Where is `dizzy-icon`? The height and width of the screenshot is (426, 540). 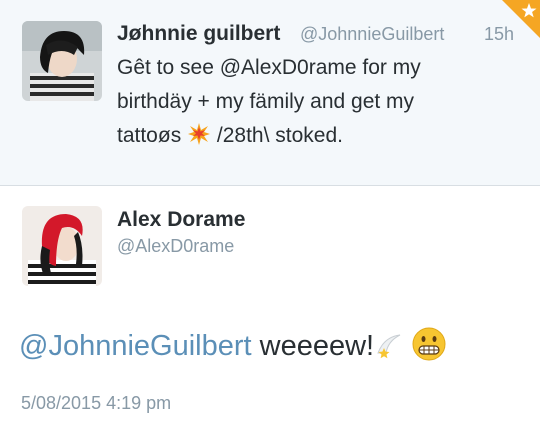 dizzy-icon is located at coordinates (389, 346).